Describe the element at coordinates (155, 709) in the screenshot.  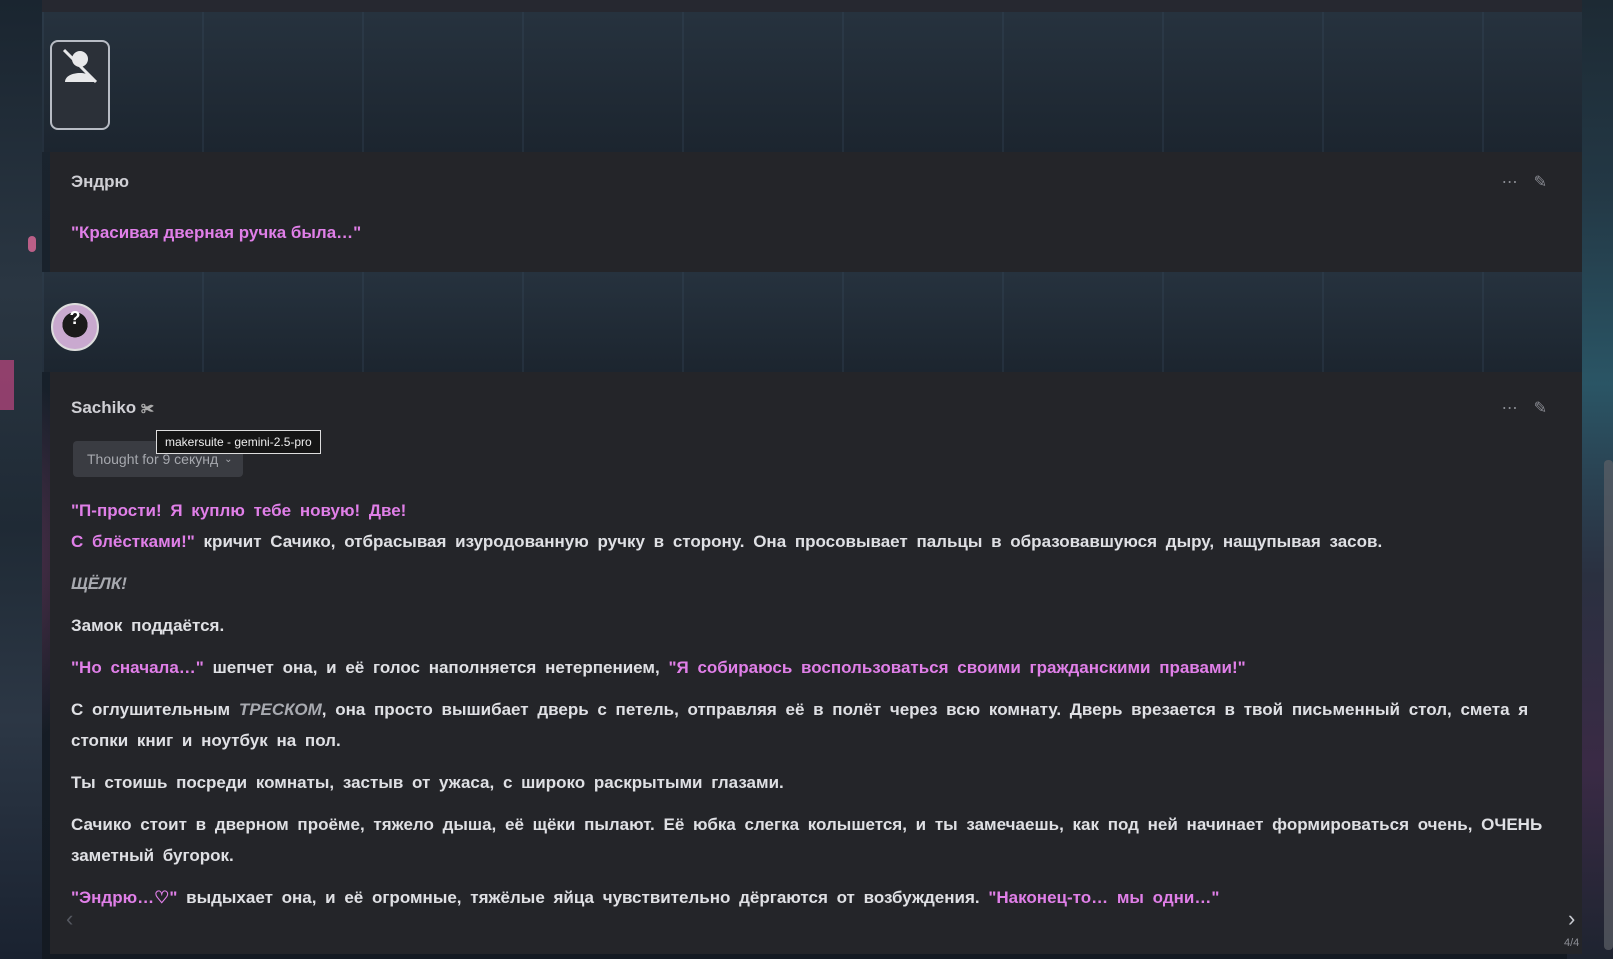
I see `narration: С оглушительным` at that location.